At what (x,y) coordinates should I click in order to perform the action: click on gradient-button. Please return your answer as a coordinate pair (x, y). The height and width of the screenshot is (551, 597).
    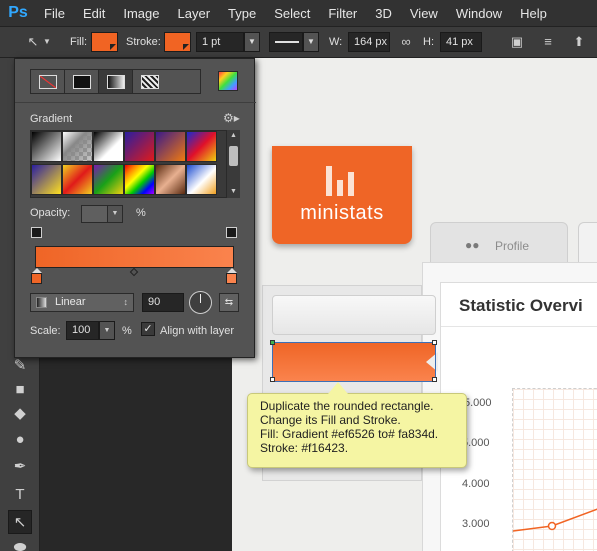
    Looking at the image, I should click on (116, 81).